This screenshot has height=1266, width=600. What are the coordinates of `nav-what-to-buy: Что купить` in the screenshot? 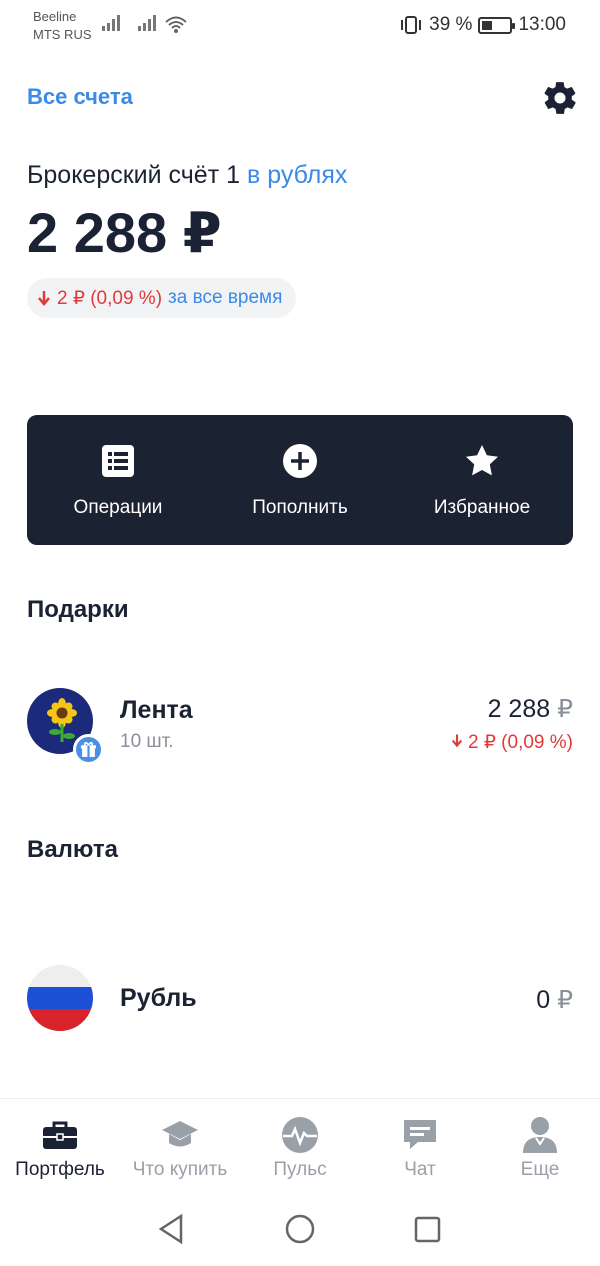 It's located at (180, 1144).